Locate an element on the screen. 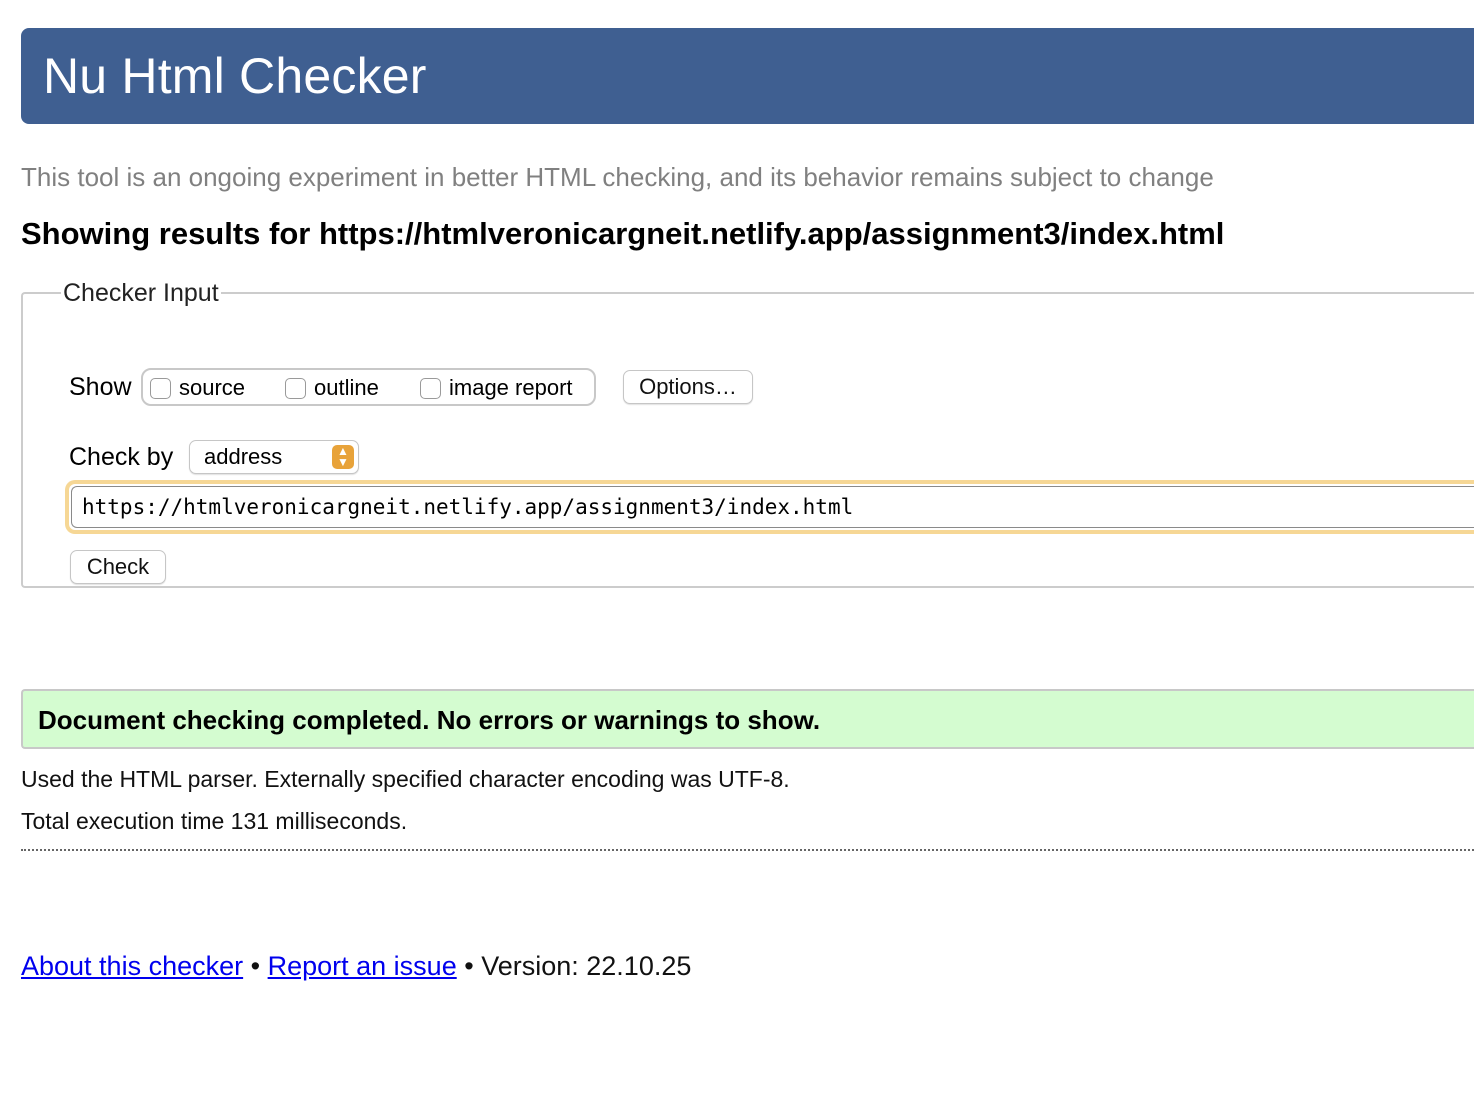  page-title: Nu Html Checker is located at coordinates (235, 76).